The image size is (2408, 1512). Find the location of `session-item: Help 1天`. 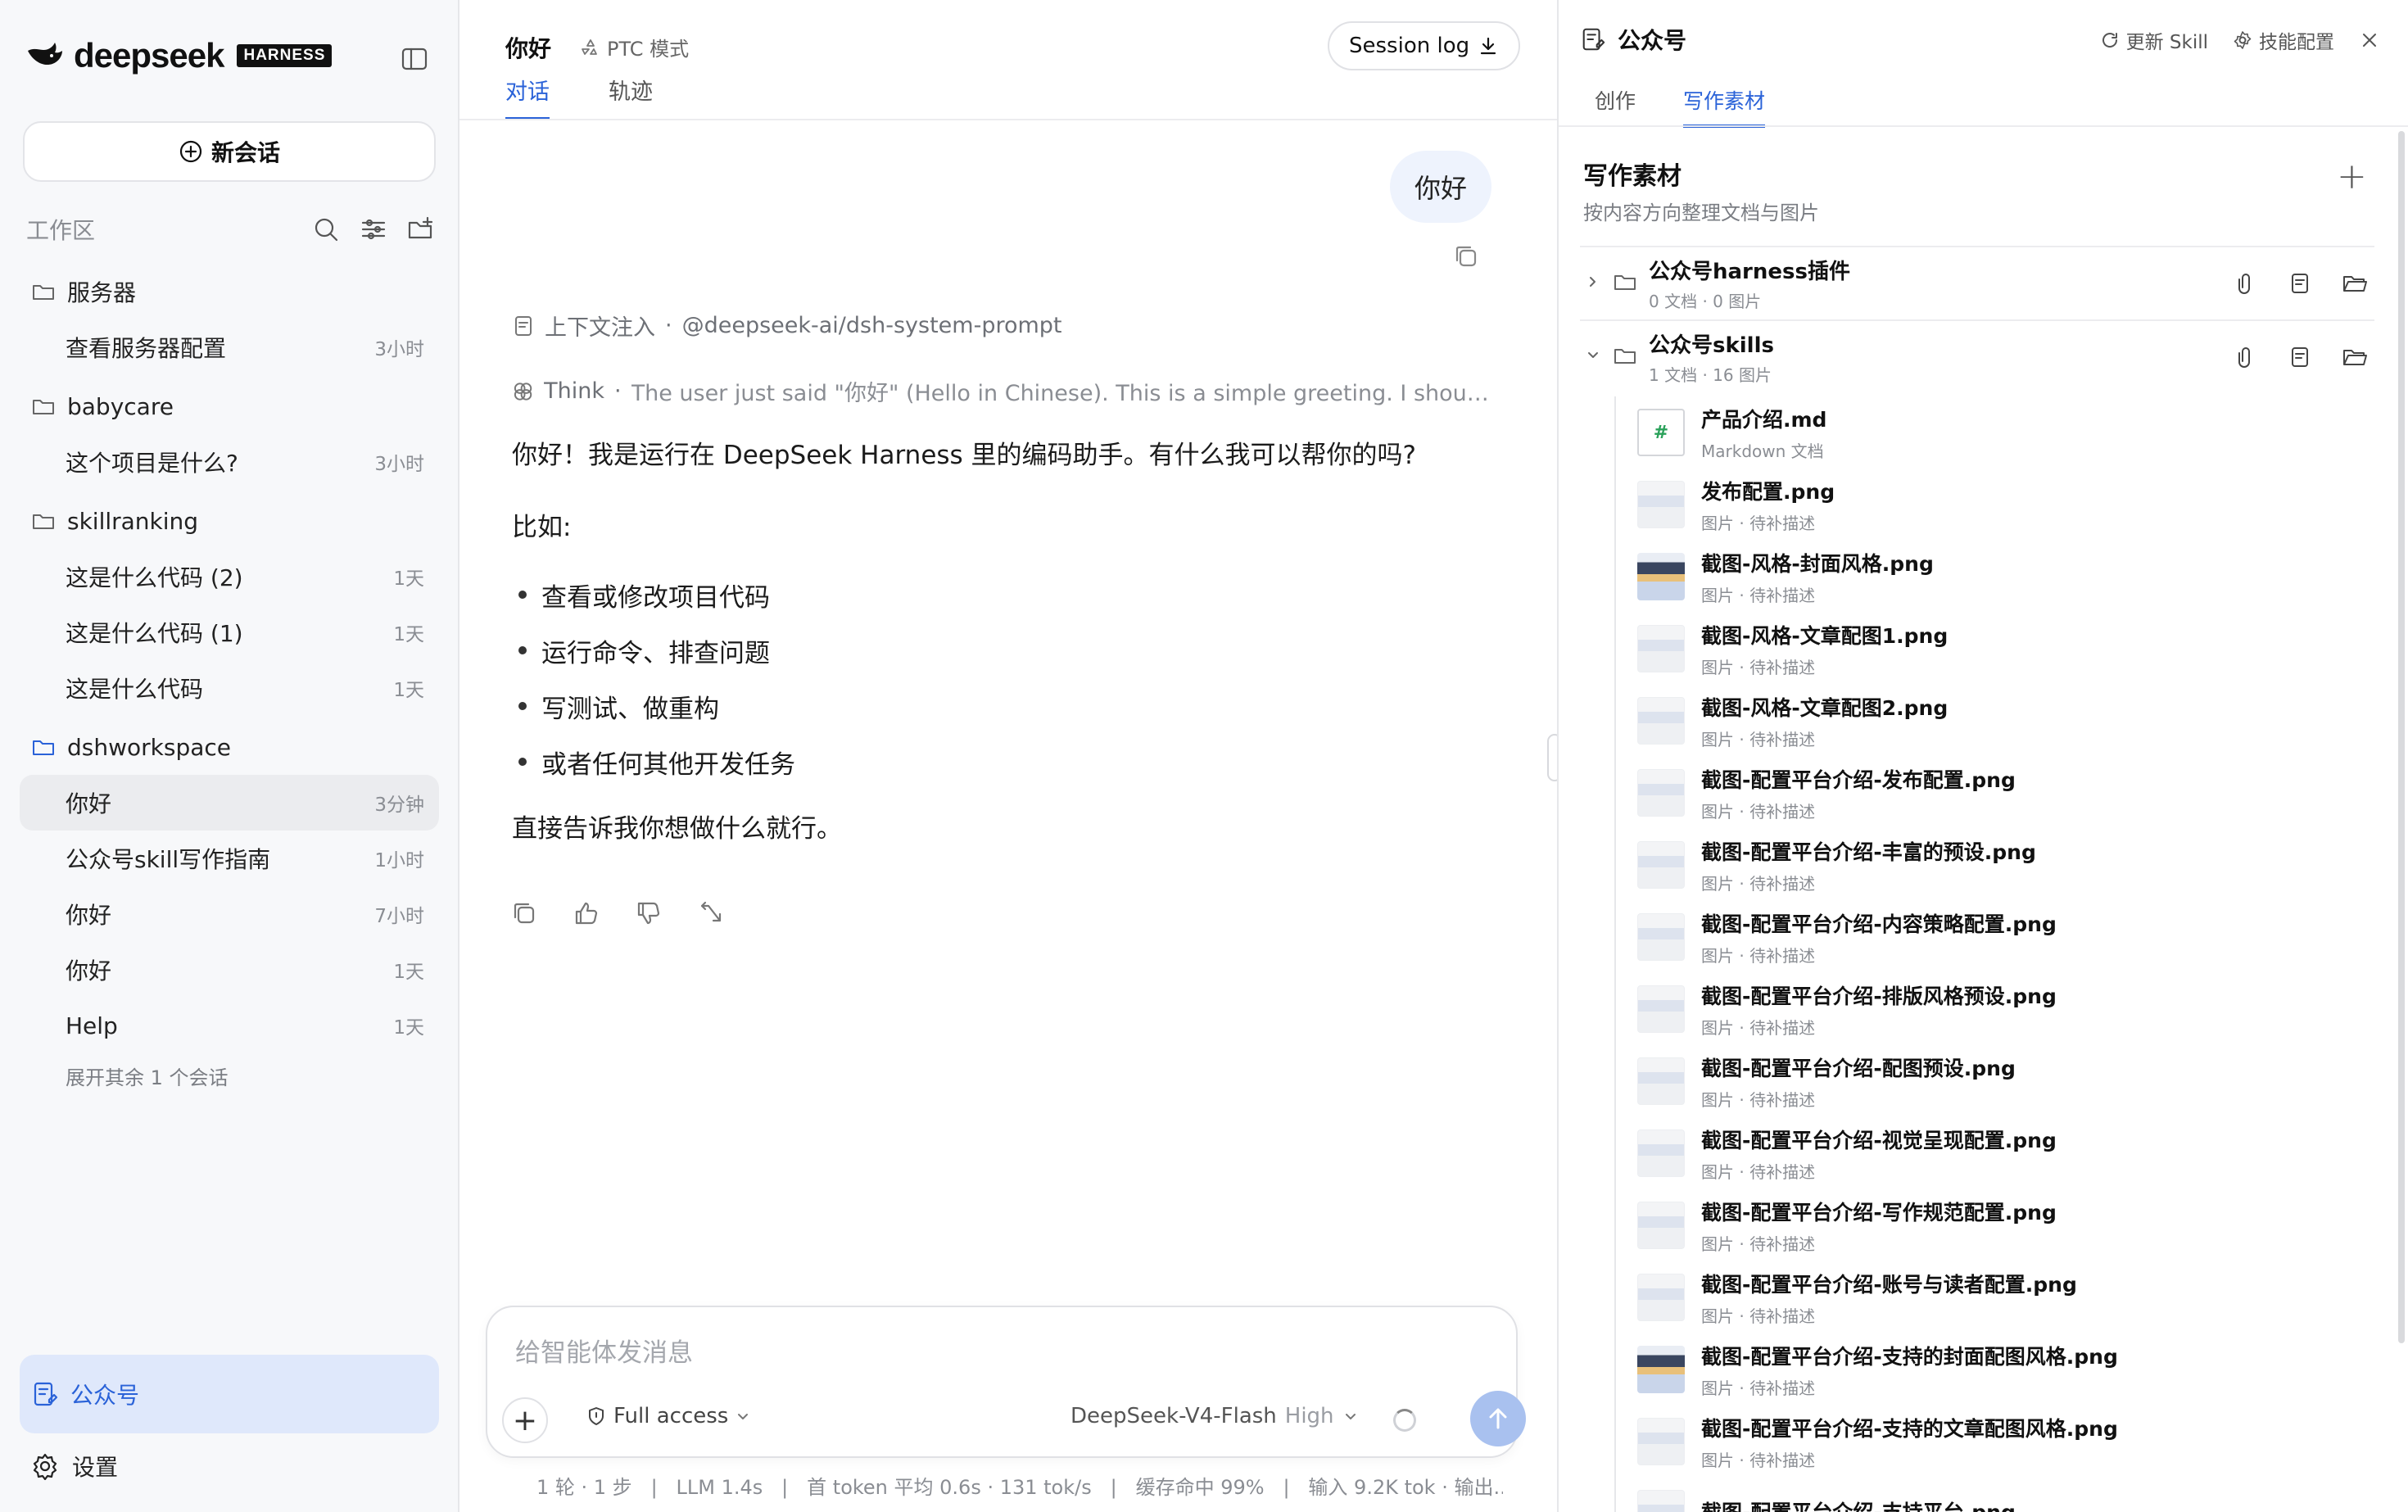

session-item: Help 1天 is located at coordinates (229, 1025).